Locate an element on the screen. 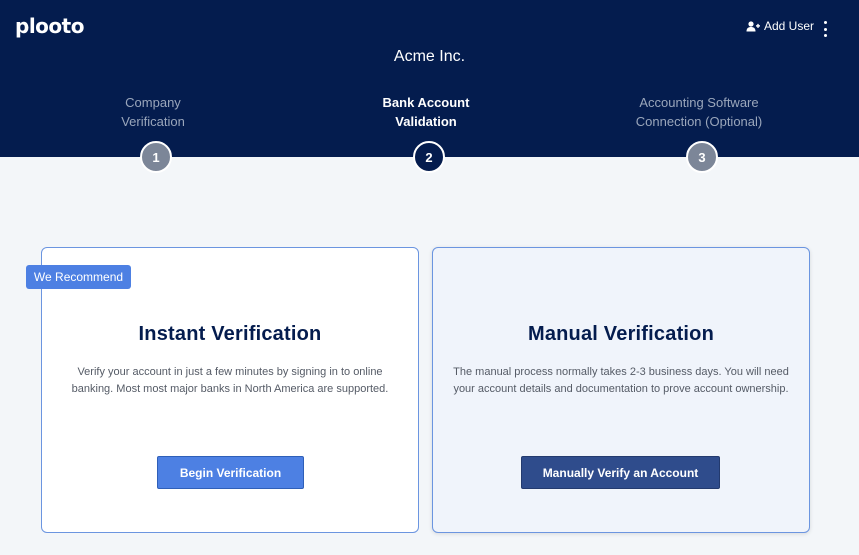 This screenshot has height=555, width=859. manually-verify-button: Manually Verify an Account is located at coordinates (620, 472).